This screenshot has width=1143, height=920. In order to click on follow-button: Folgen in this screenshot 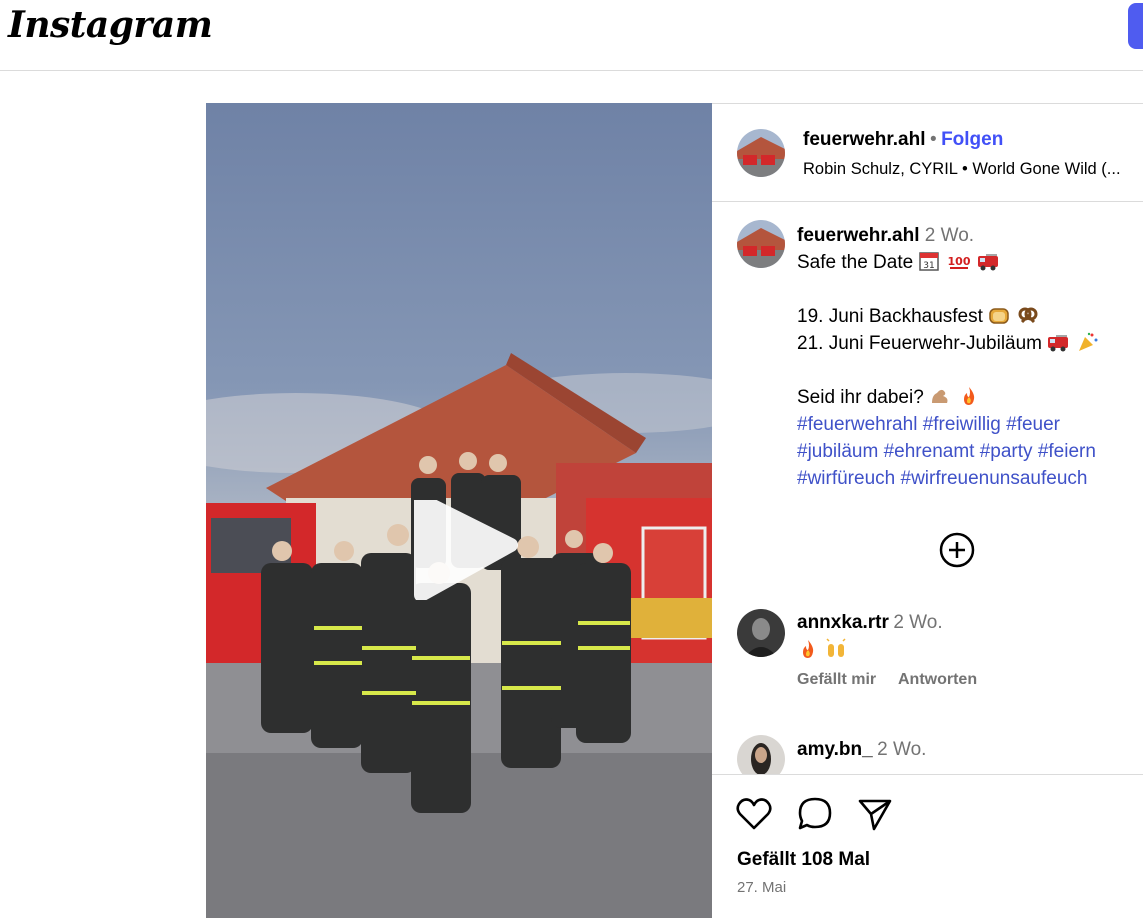, I will do `click(972, 139)`.